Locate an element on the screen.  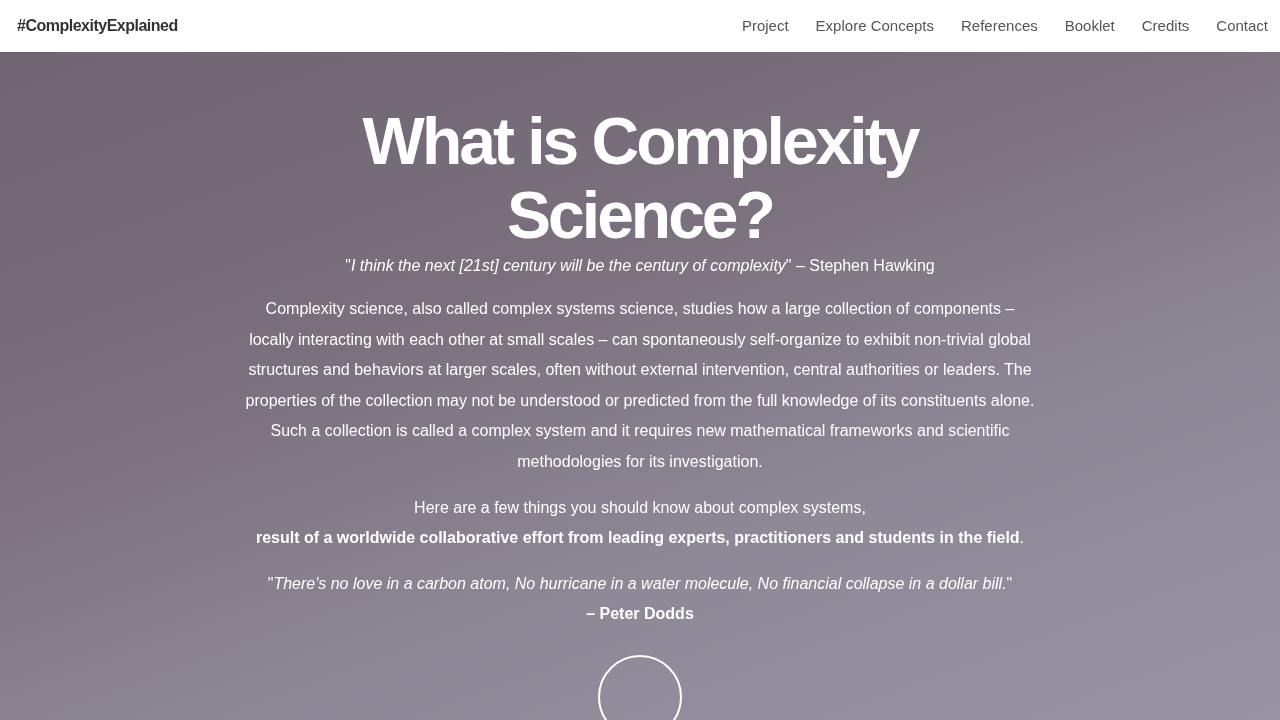
description-paragraph: Complexity science, also called complex systems science, studies how a large collection of components – locally interacting with each other at small scales – can spontaneously self-organize to exhibit non-trivial global structures and behaviors at larger scales, often without external intervention, central authorities or leaders. The properties of the collection may not be understood or predicted from the full knowledge of its constituents alone. Such a collection is called a complex system and it requires new mathematical frameworks and scientific methodologies for its investigation. is located at coordinates (640, 385).